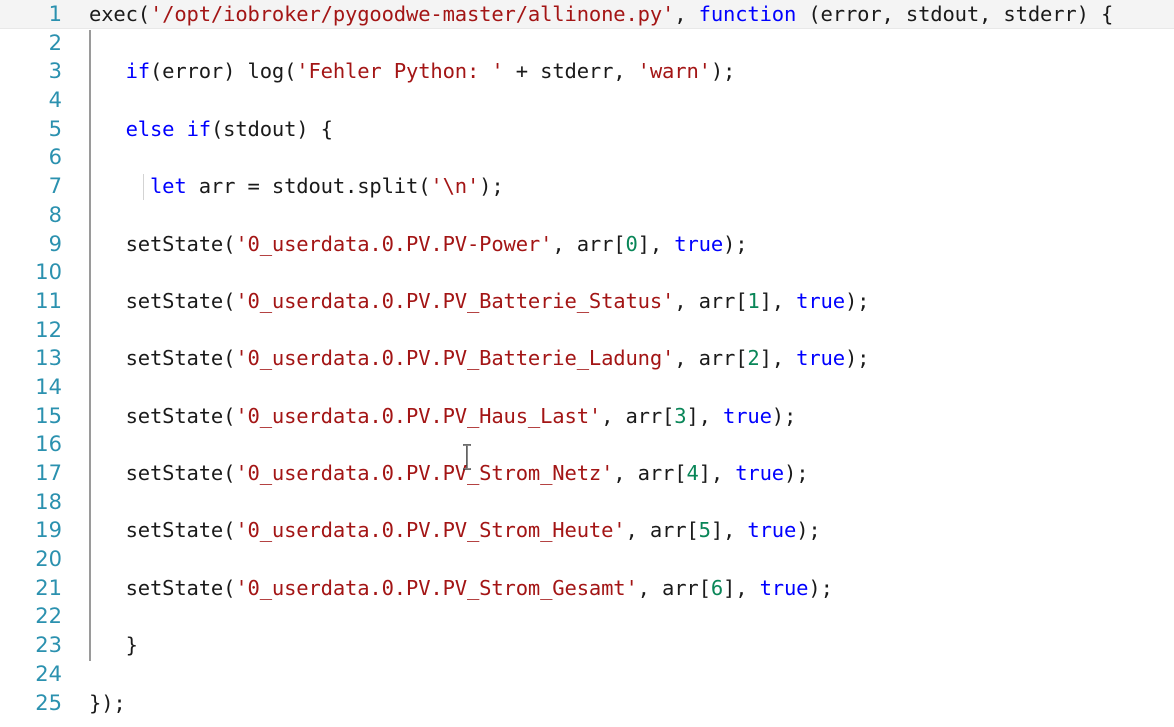 Image resolution: width=1174 pixels, height=727 pixels. What do you see at coordinates (587, 186) in the screenshot?
I see `code-line: 7 let arr = stdout.split('\n');` at bounding box center [587, 186].